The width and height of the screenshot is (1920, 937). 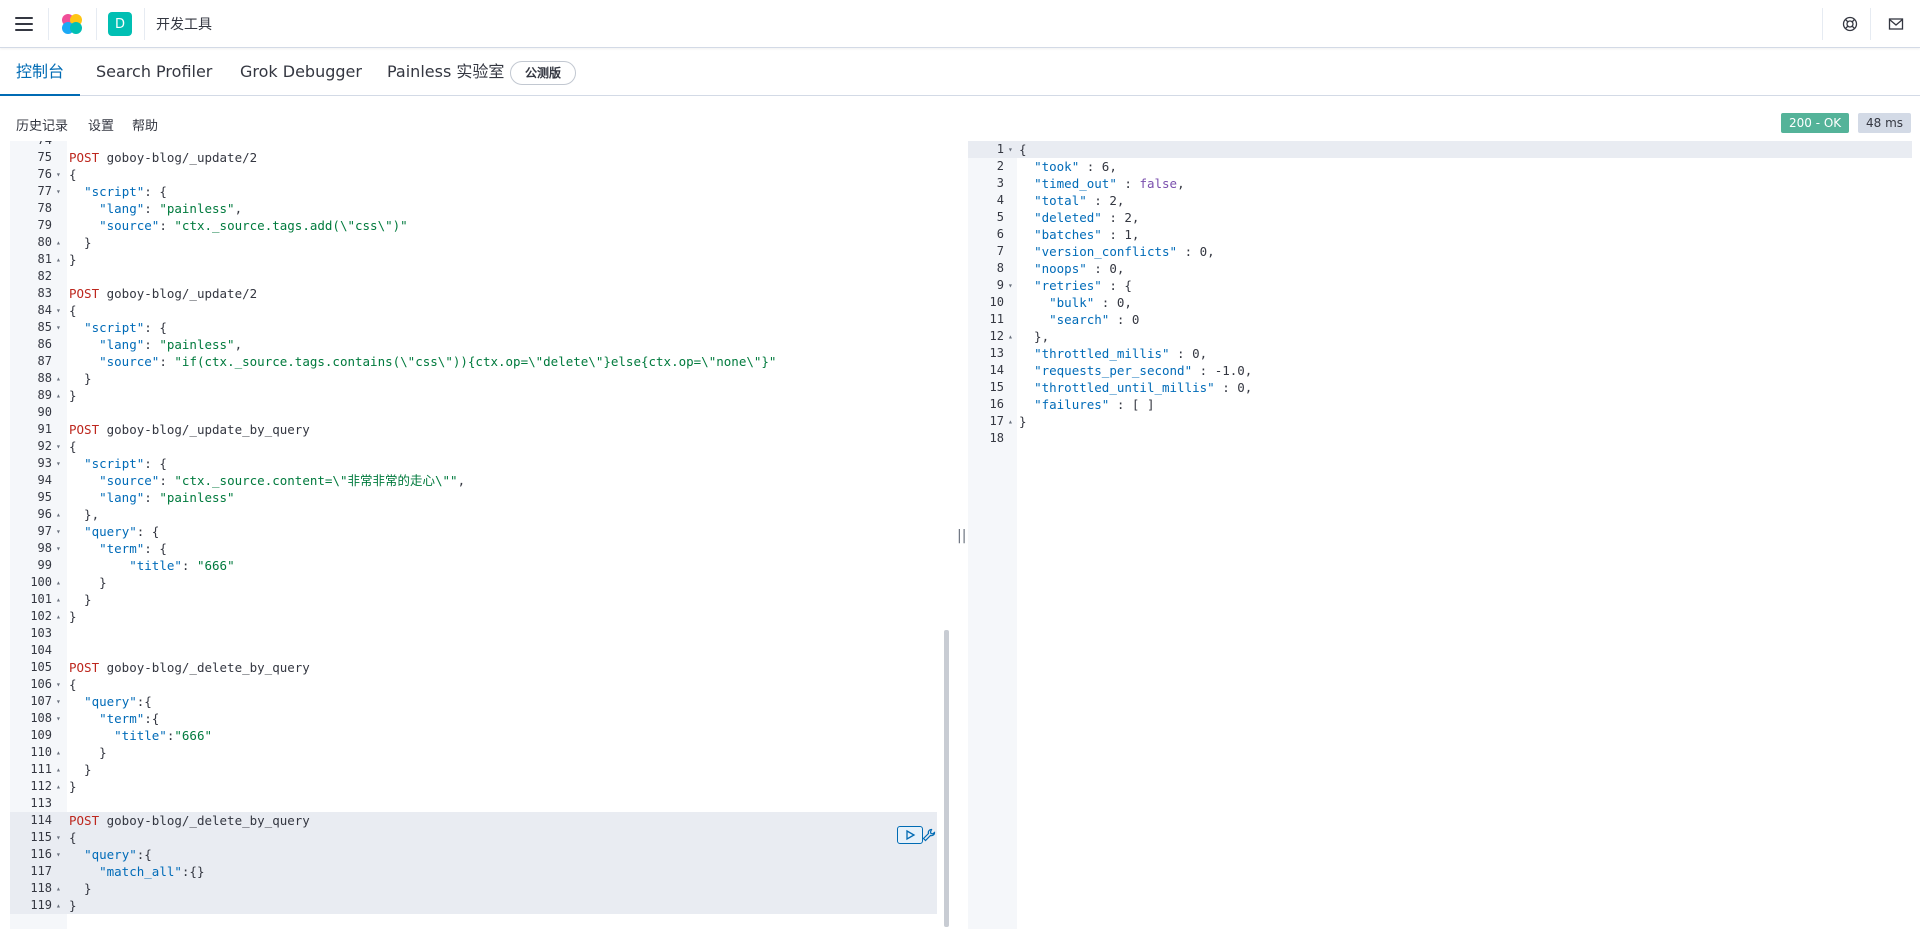 What do you see at coordinates (946, 778) in the screenshot?
I see `request-scrollbar-thumb` at bounding box center [946, 778].